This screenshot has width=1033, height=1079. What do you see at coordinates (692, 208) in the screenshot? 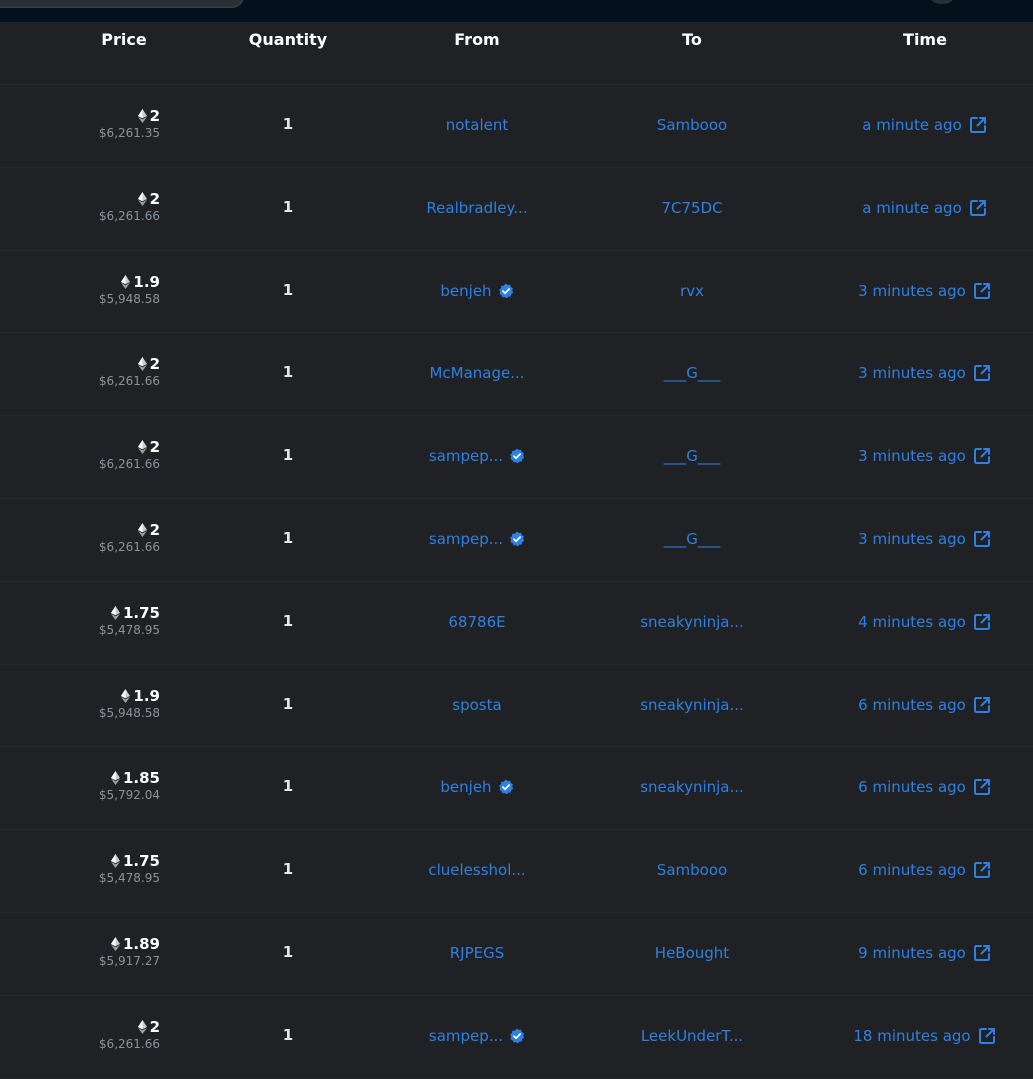
I see `to-user-link: 7C75DC` at bounding box center [692, 208].